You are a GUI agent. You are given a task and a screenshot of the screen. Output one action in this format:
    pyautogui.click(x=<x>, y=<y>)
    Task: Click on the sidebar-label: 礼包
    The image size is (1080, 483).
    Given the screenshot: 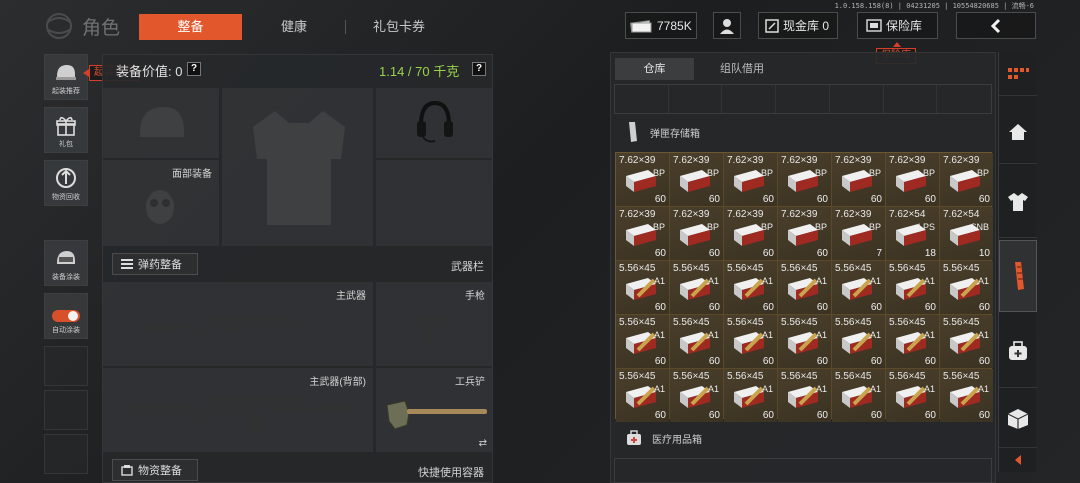 What is the action you would take?
    pyautogui.click(x=66, y=144)
    